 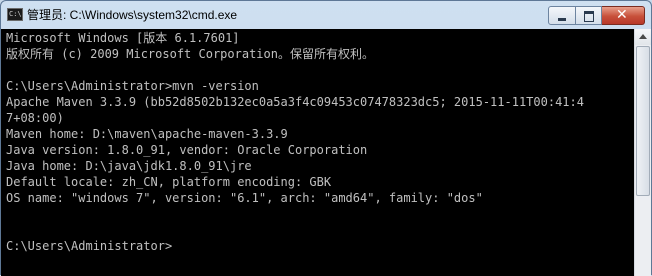 I want to click on close-button: ✕, so click(x=623, y=15).